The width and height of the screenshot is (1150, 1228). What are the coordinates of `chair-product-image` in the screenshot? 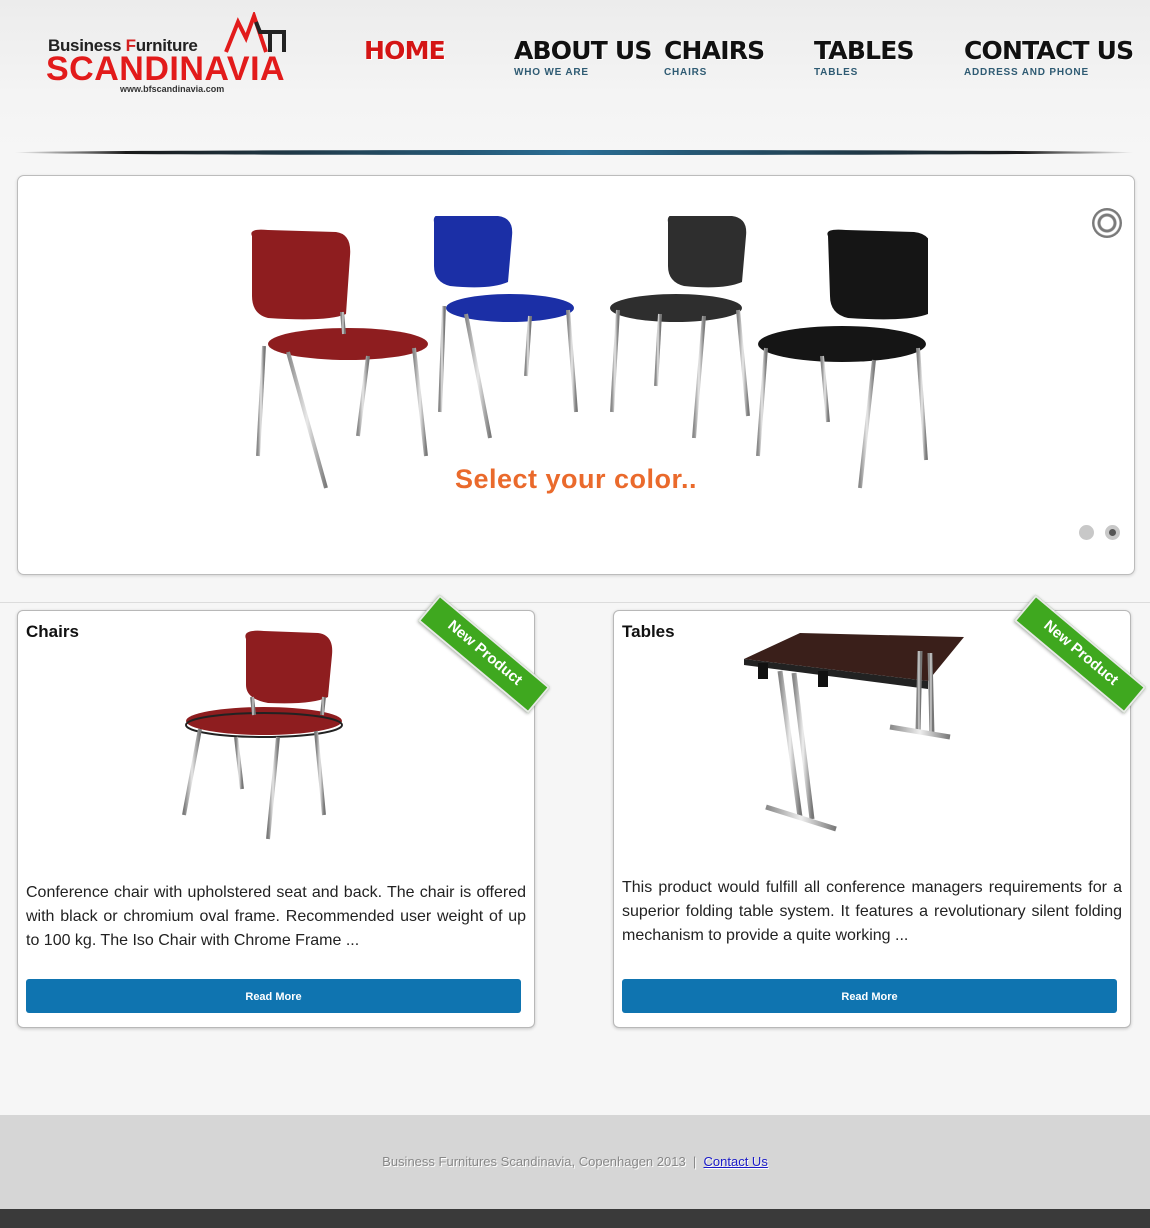 It's located at (262, 735).